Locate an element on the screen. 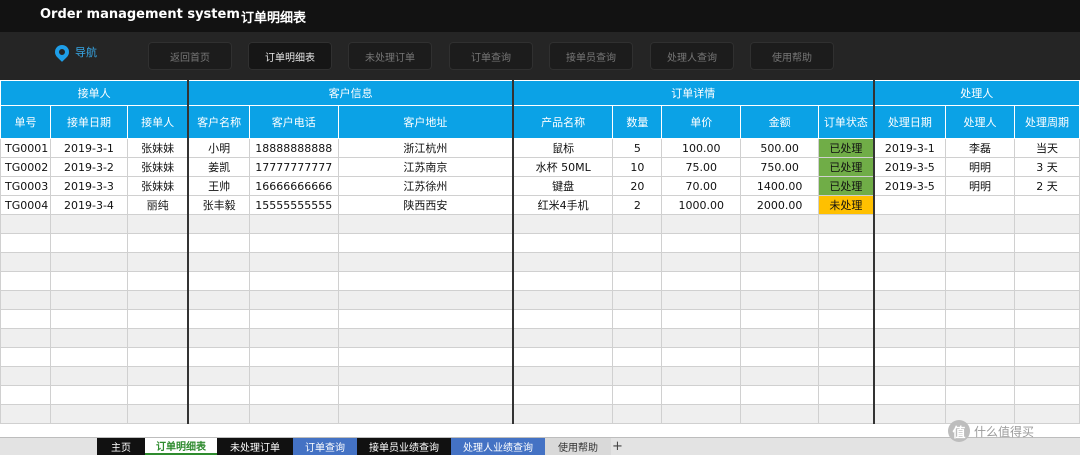 The width and height of the screenshot is (1080, 455). sheet-tab-order-query: 订单查询 is located at coordinates (325, 446).